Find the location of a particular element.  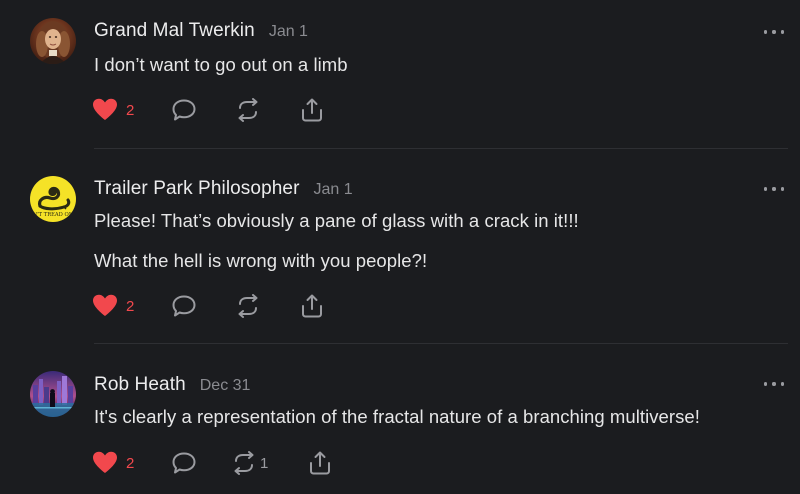

avatar: N'T TREAD ON is located at coordinates (53, 199).